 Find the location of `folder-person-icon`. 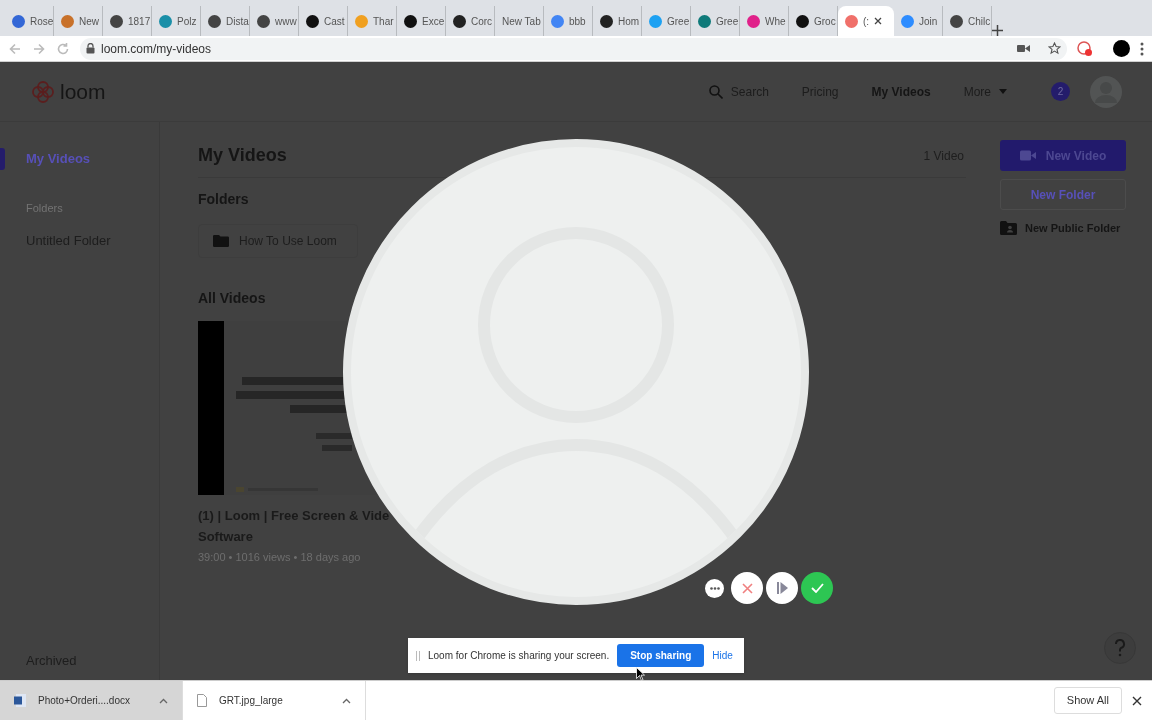

folder-person-icon is located at coordinates (1008, 228).